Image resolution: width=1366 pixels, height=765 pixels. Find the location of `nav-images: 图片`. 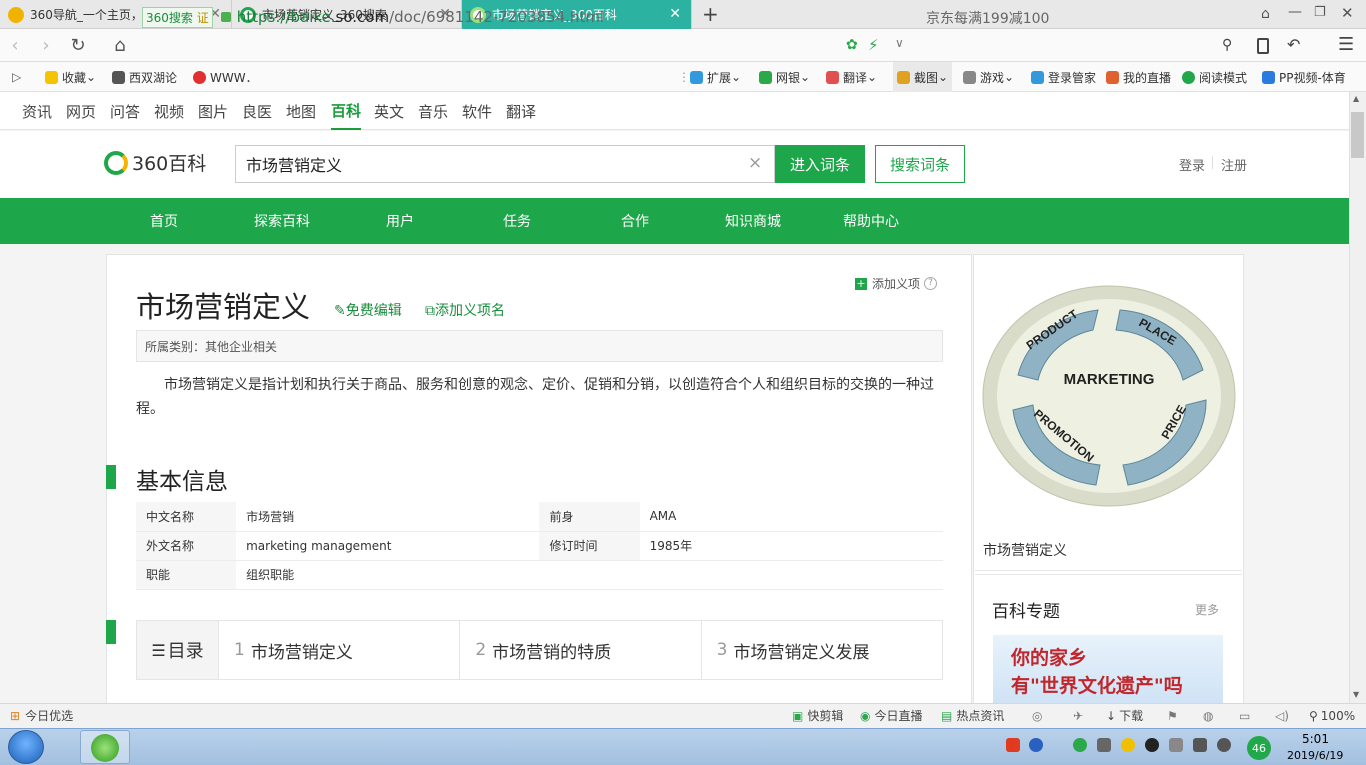

nav-images: 图片 is located at coordinates (213, 111).